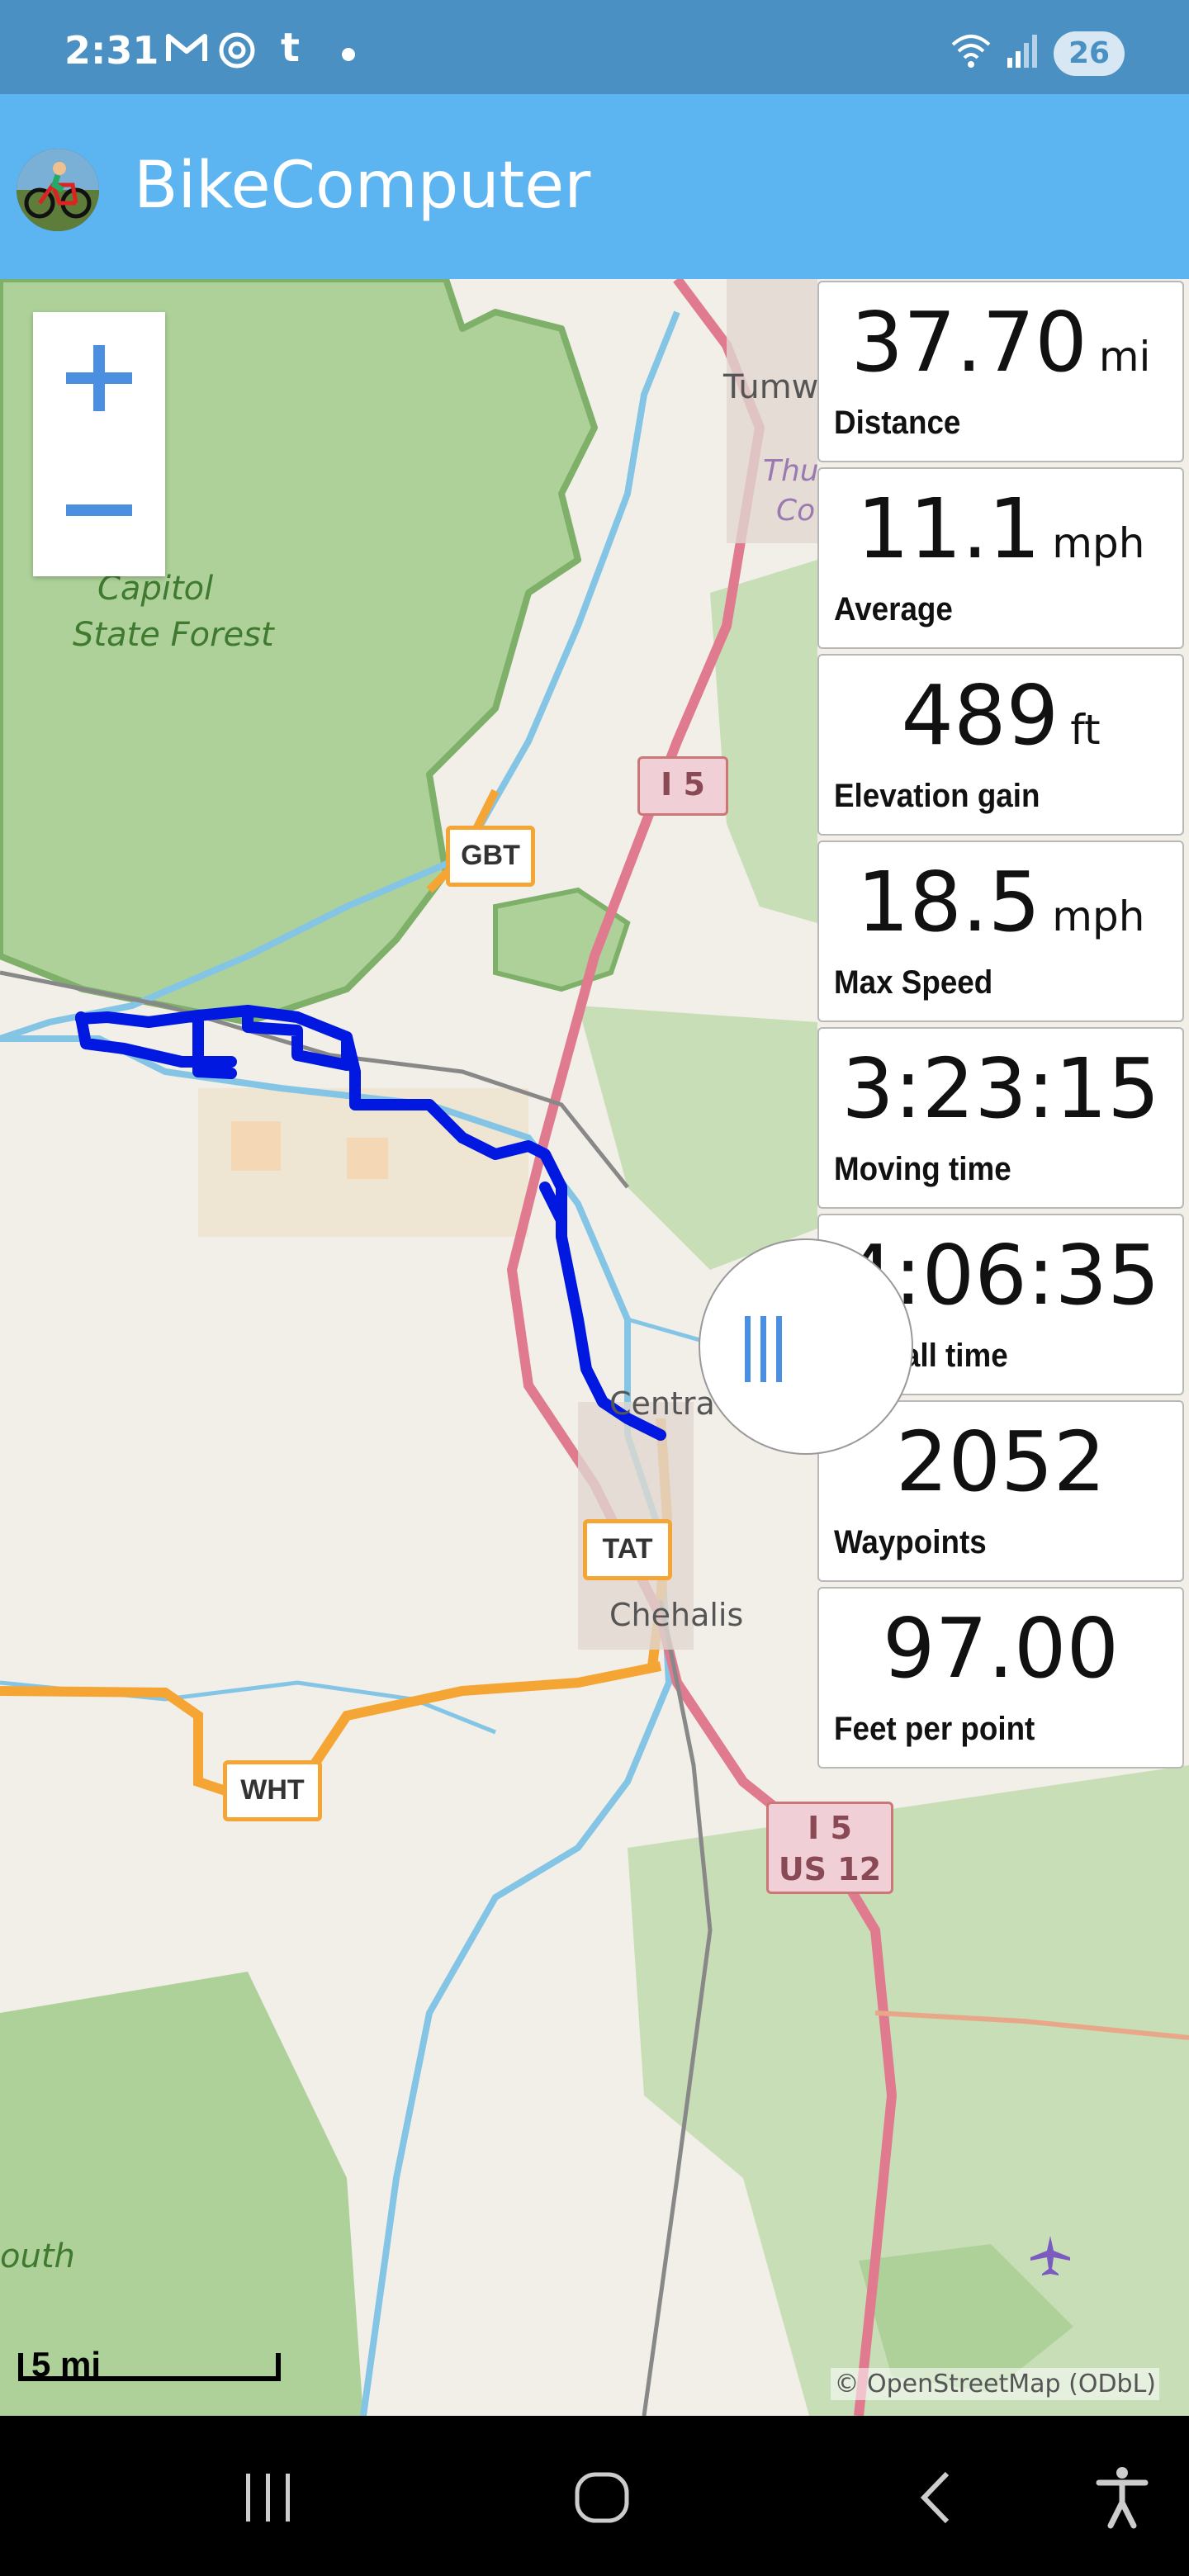 This screenshot has height=2576, width=1189. What do you see at coordinates (58, 190) in the screenshot?
I see `bicycle-logo-icon` at bounding box center [58, 190].